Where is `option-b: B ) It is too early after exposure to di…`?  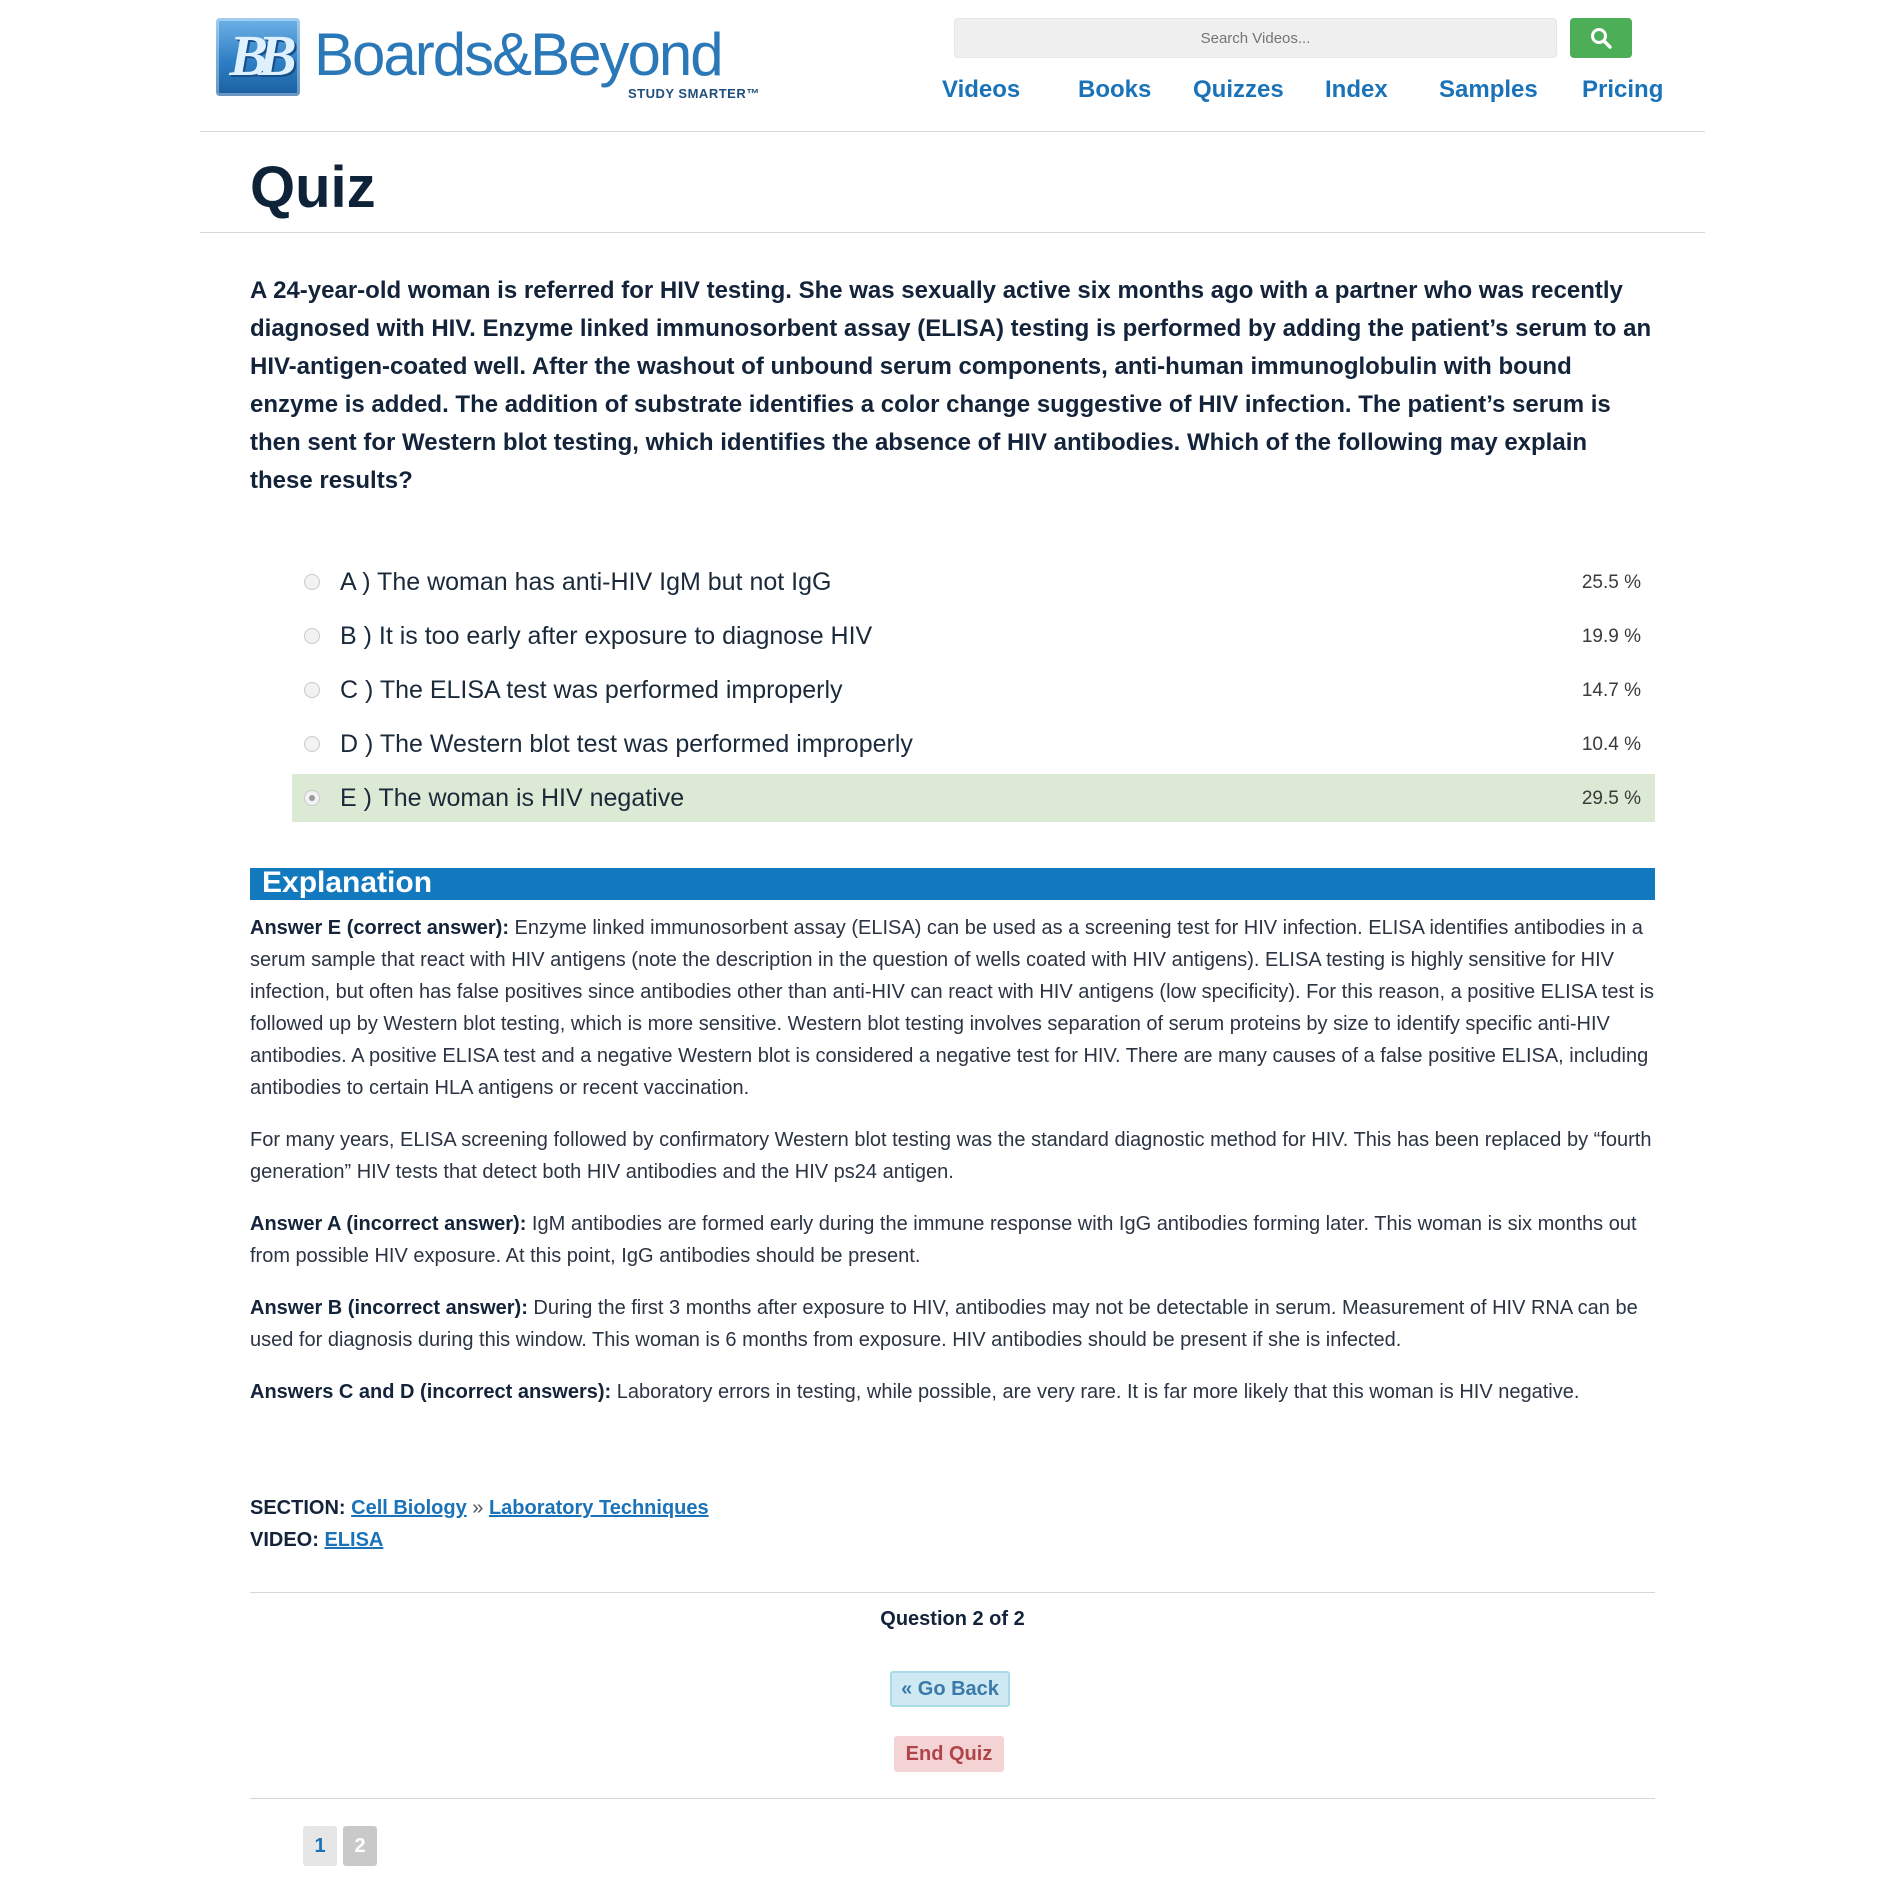 option-b: B ) It is too early after exposure to di… is located at coordinates (973, 636).